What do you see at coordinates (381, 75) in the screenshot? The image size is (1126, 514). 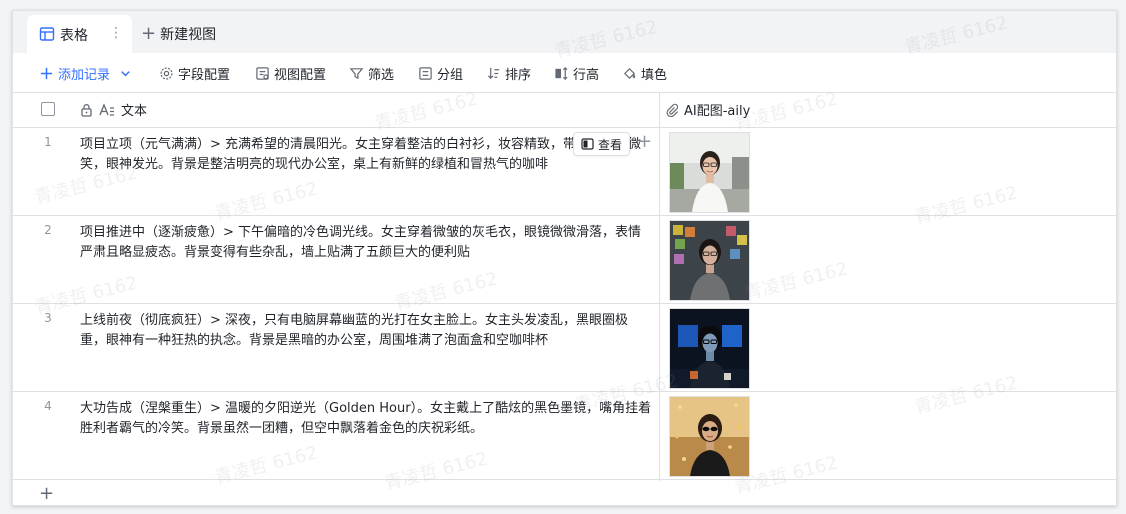 I see `filter-label: 筛选` at bounding box center [381, 75].